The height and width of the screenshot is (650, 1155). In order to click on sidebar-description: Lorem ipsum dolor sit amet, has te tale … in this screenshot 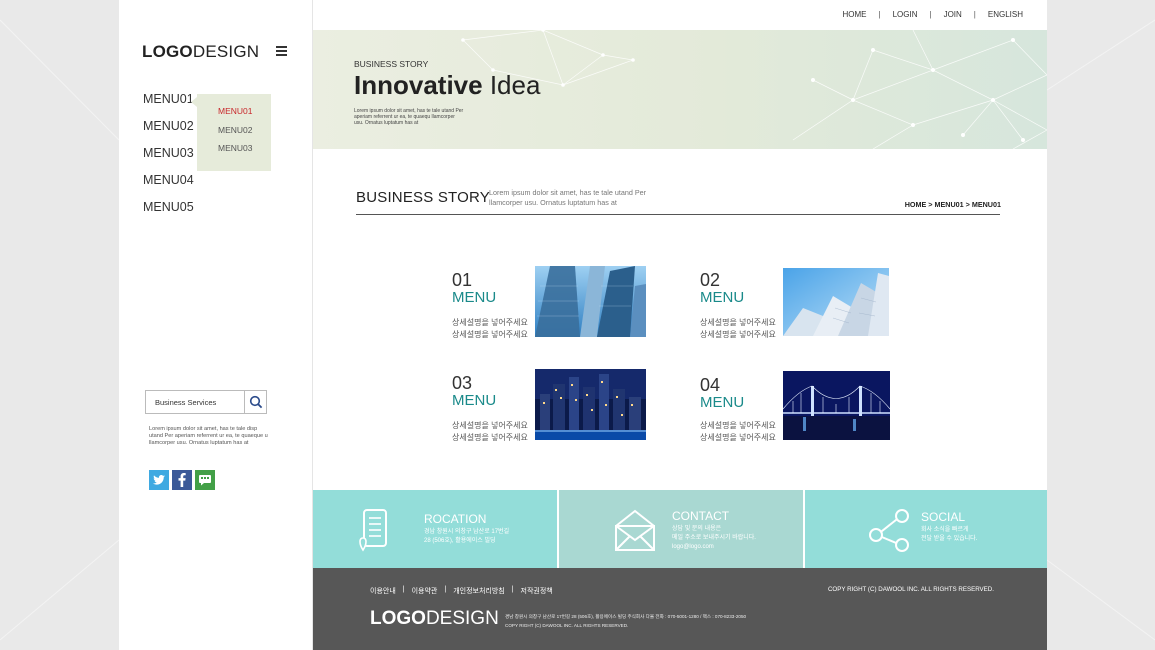, I will do `click(208, 436)`.